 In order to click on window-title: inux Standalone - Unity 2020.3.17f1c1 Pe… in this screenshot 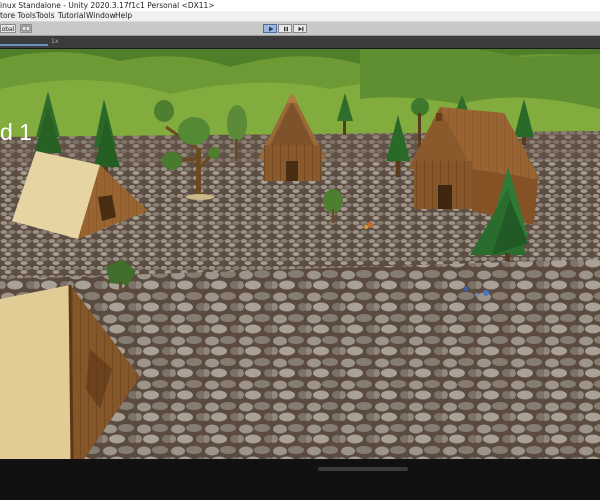, I will do `click(107, 5)`.